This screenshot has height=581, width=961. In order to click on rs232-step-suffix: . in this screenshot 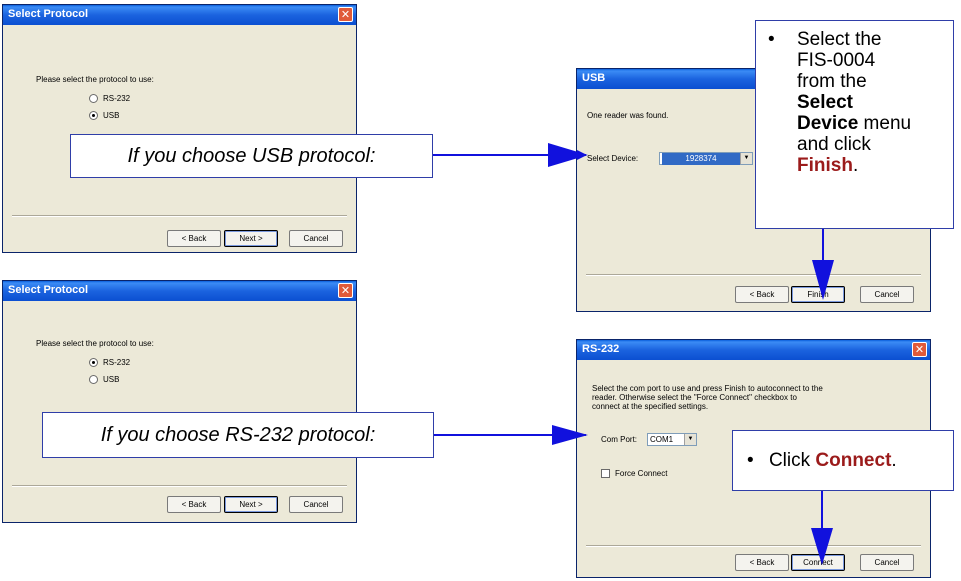, I will do `click(894, 460)`.